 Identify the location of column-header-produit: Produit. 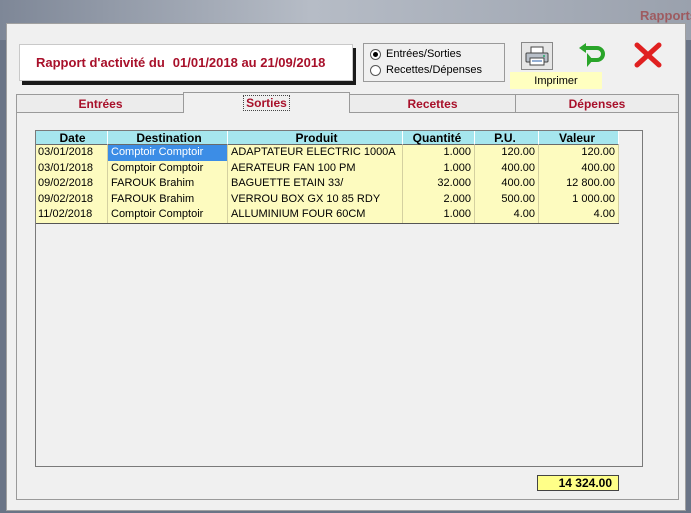
(315, 138).